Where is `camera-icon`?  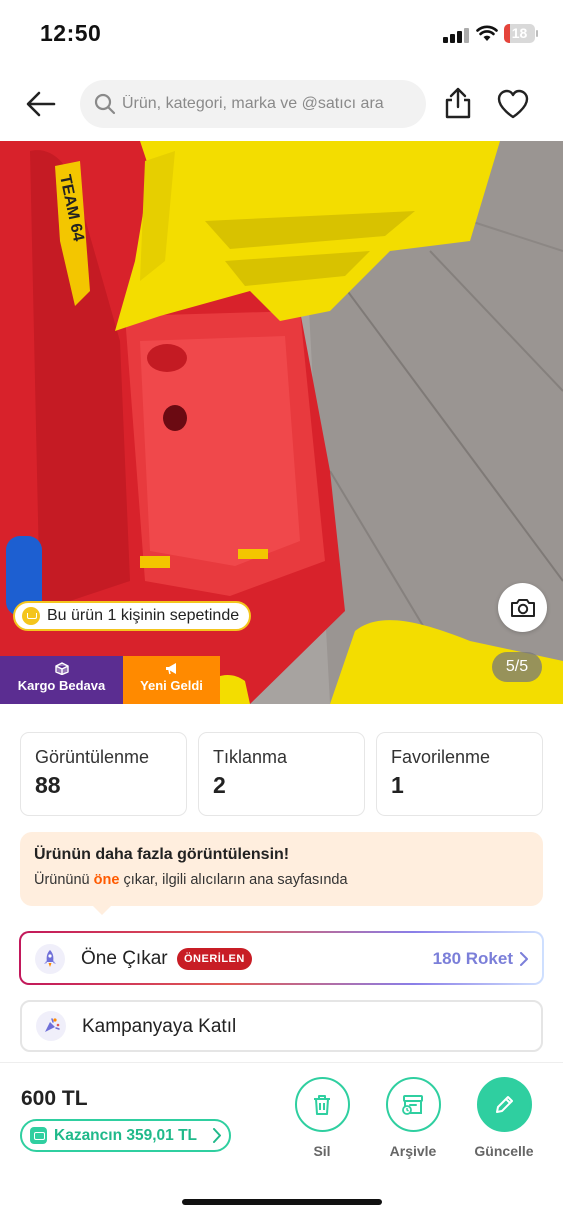 camera-icon is located at coordinates (522, 607).